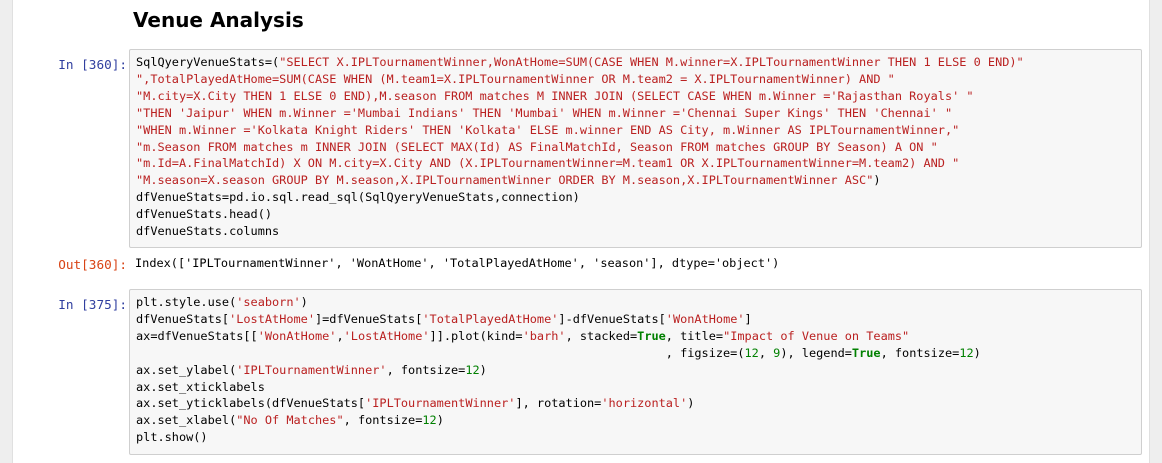  What do you see at coordinates (92, 64) in the screenshot?
I see `cell-1-input-prompt: In [360]:` at bounding box center [92, 64].